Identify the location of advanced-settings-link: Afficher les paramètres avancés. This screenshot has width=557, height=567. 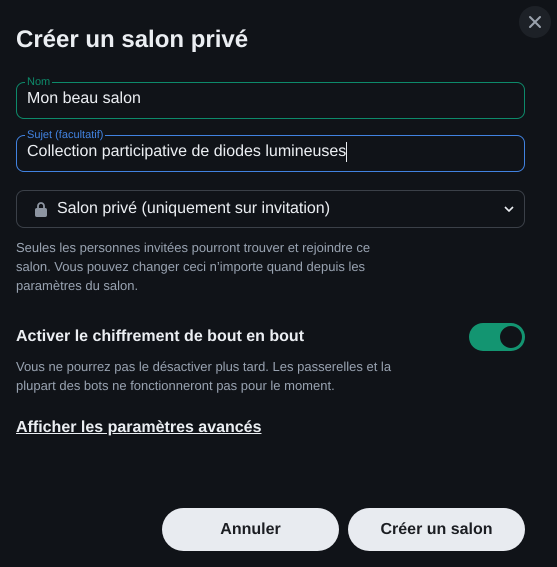
(139, 428).